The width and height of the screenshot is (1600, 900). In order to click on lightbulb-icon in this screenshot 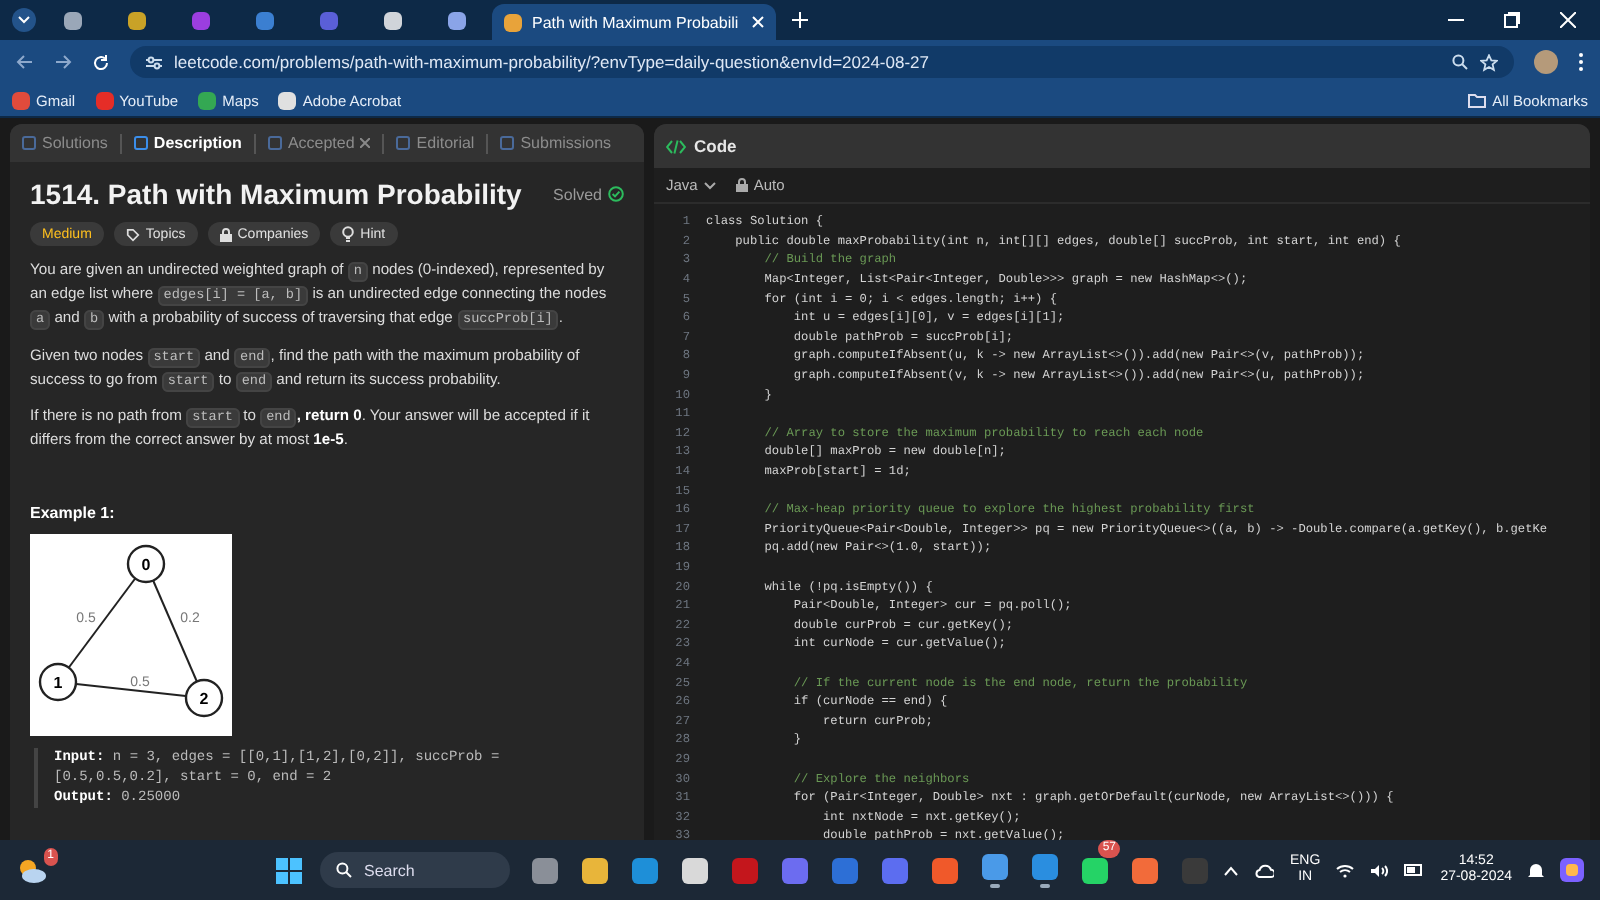, I will do `click(348, 234)`.